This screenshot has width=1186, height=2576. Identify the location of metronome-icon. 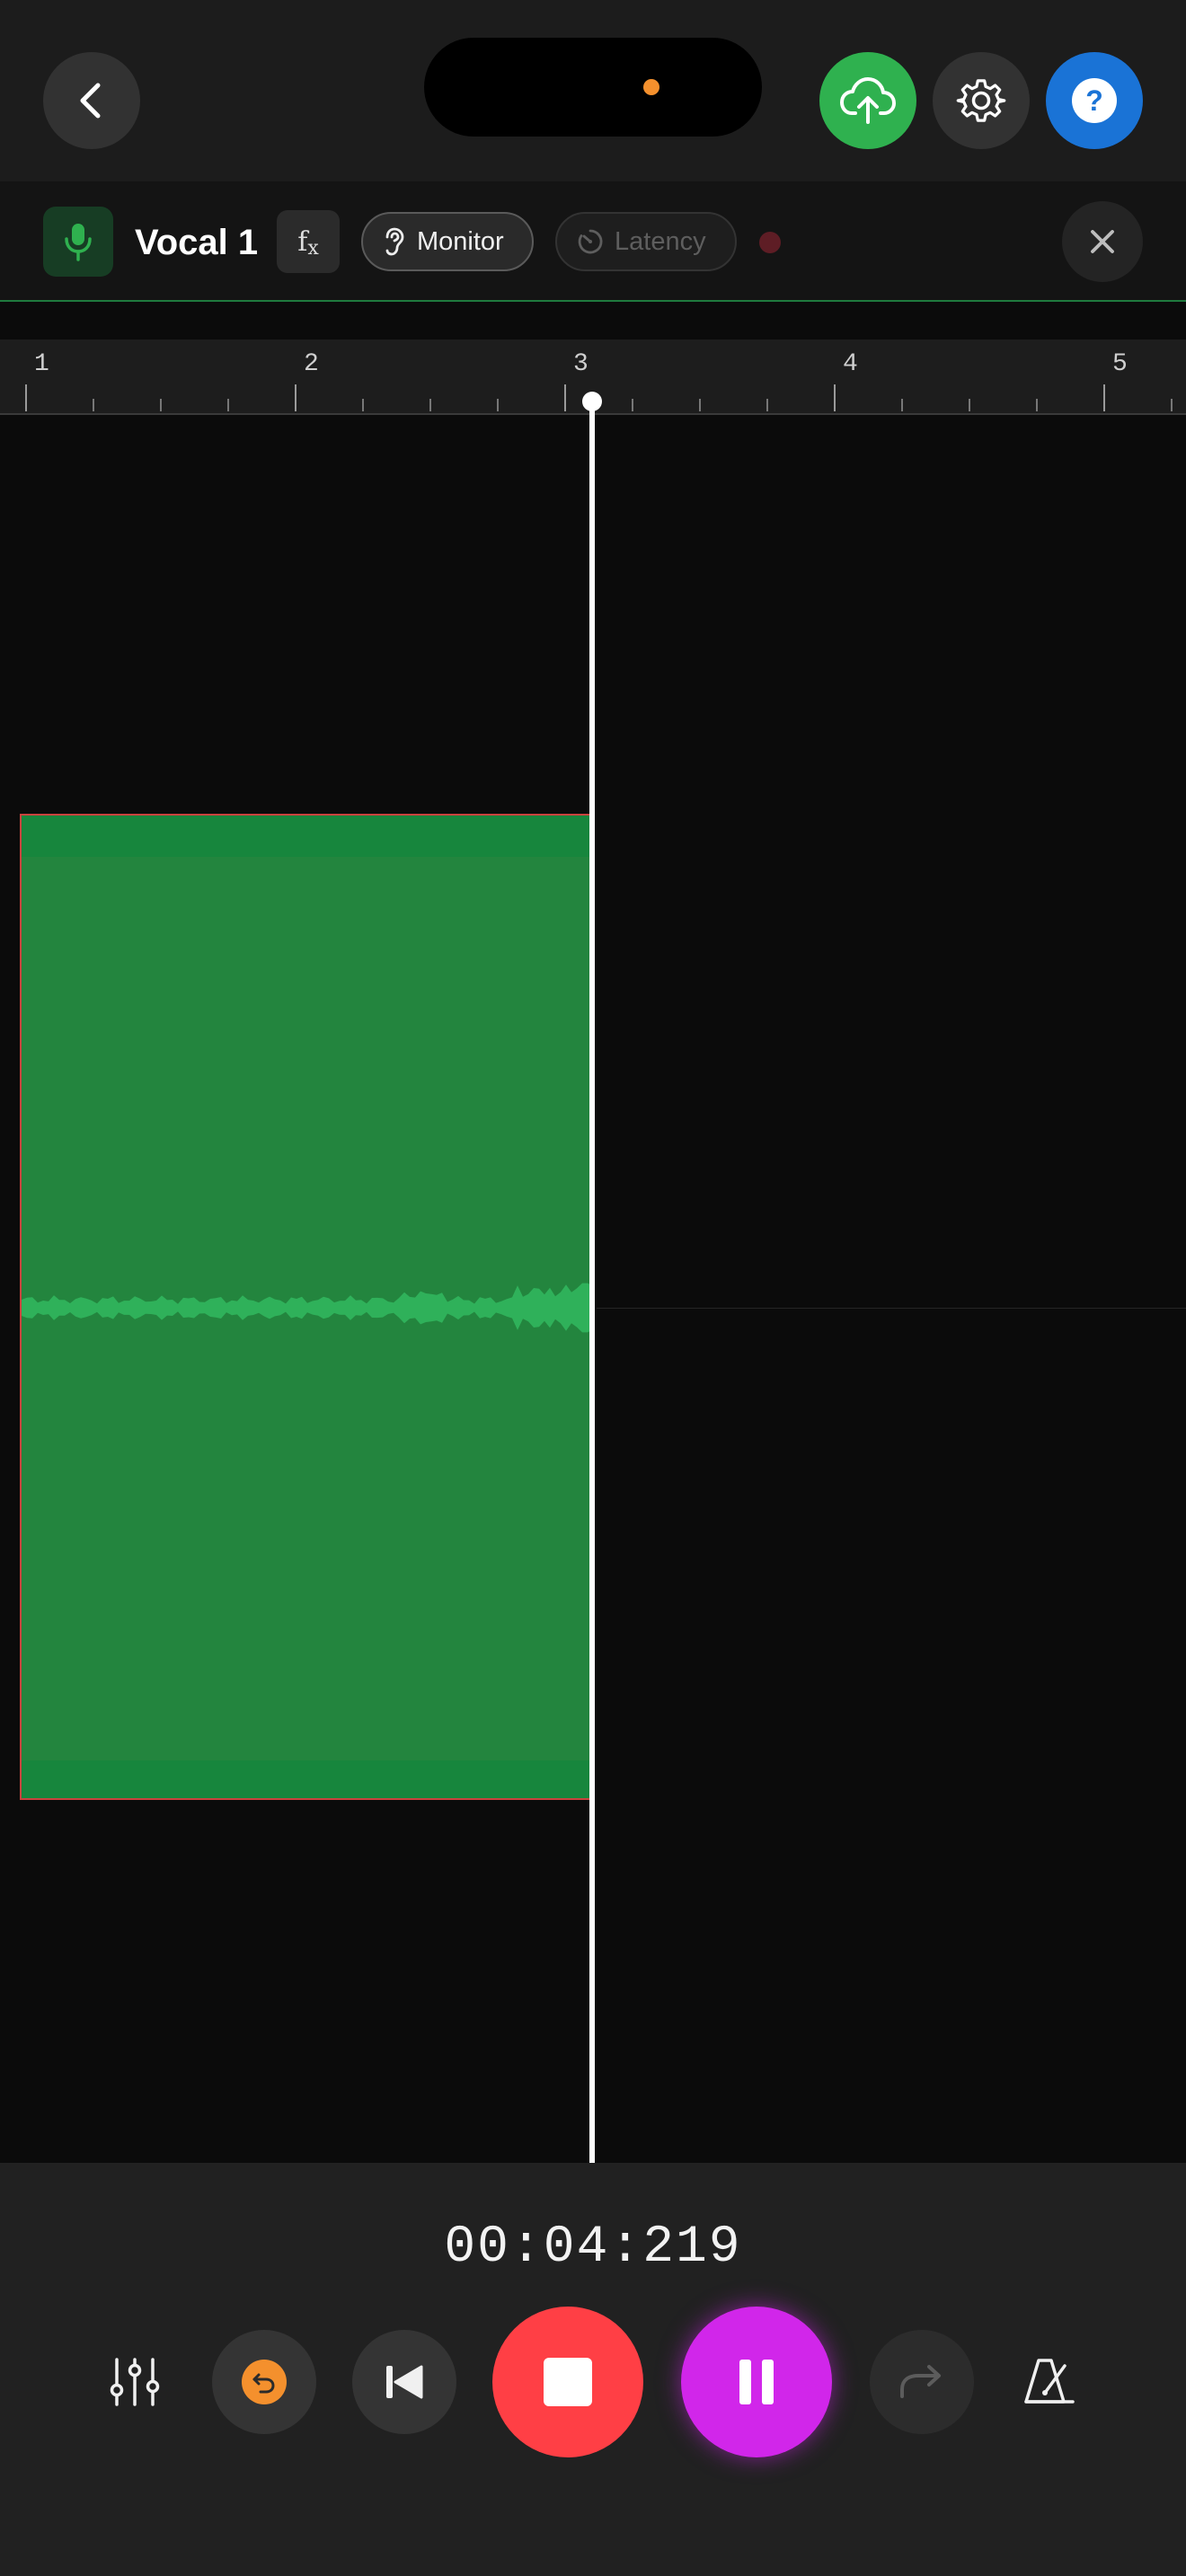
(1049, 2381).